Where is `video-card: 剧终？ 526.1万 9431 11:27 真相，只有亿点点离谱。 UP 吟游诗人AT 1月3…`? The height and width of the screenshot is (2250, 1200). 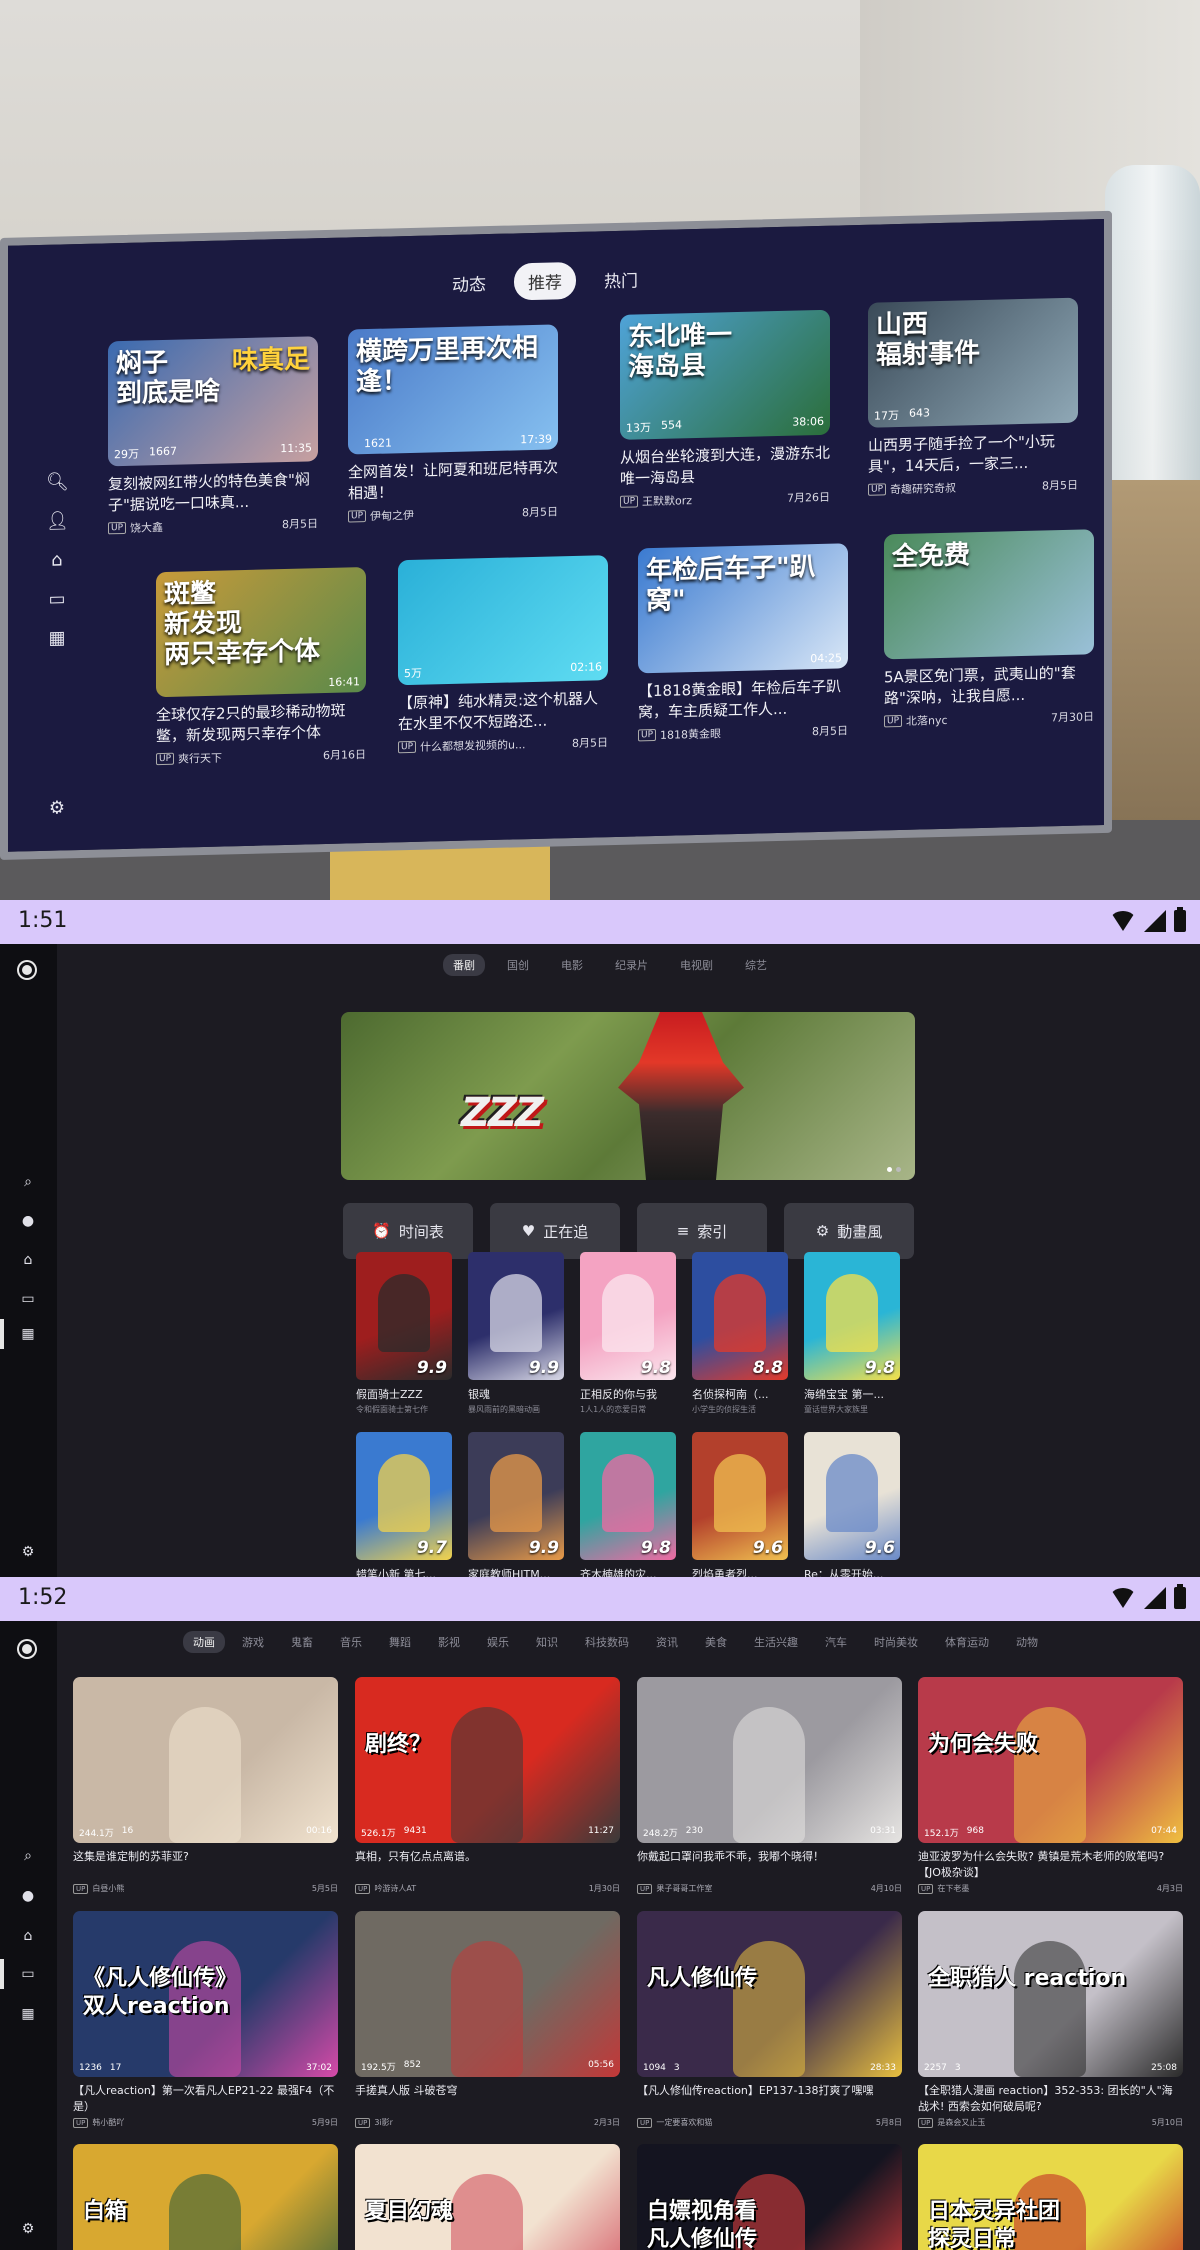 video-card: 剧终？ 526.1万 9431 11:27 真相，只有亿点点离谱。 UP 吟游诗人AT 1月3… is located at coordinates (487, 1785).